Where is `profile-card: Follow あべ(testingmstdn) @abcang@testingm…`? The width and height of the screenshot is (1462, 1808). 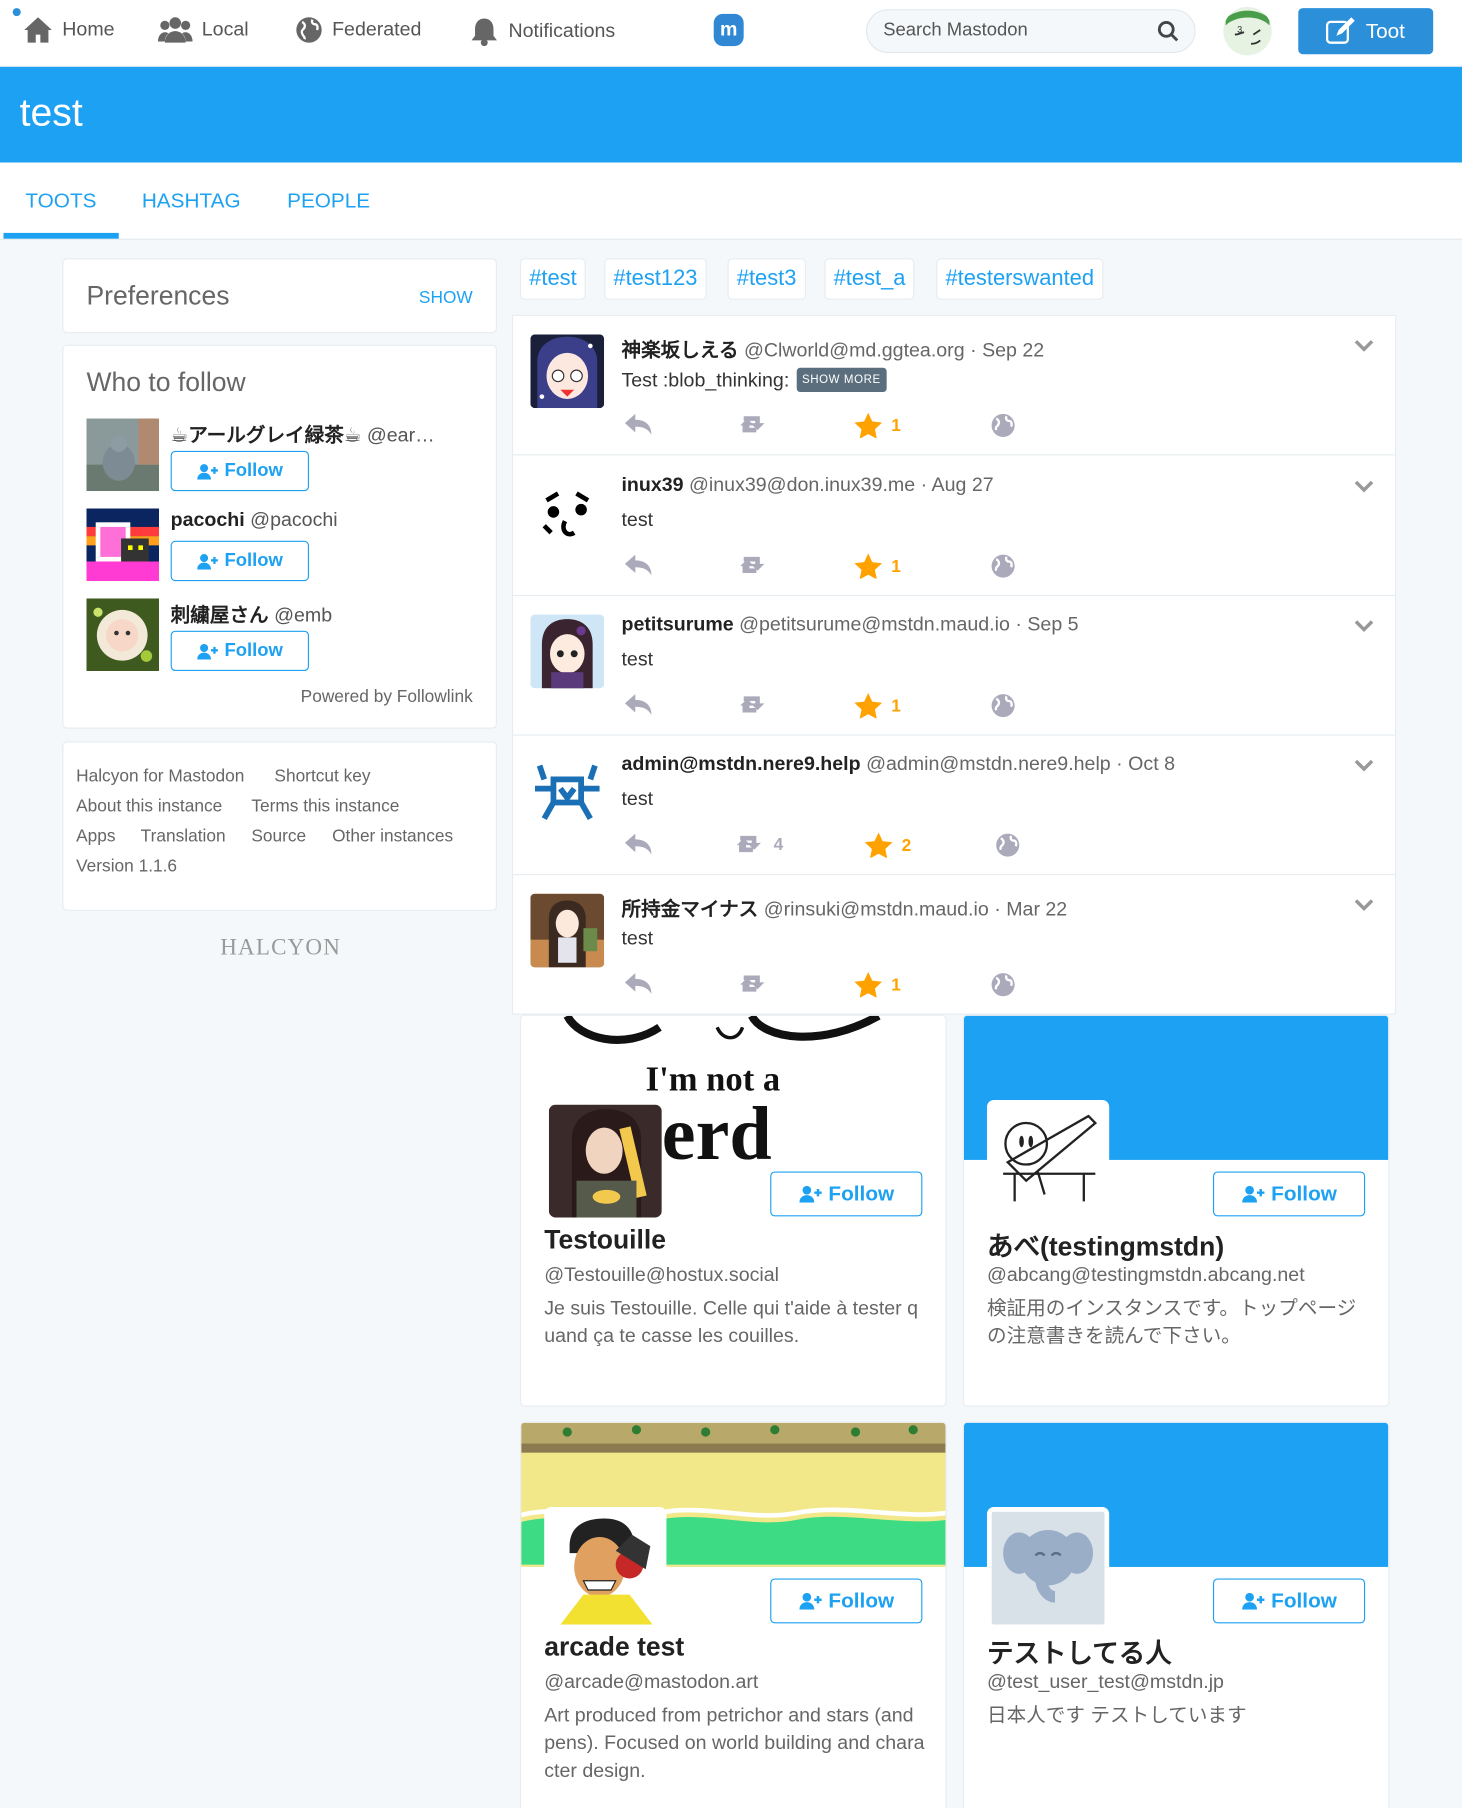 profile-card: Follow あべ(testingmstdn) @abcang@testingm… is located at coordinates (1176, 1210).